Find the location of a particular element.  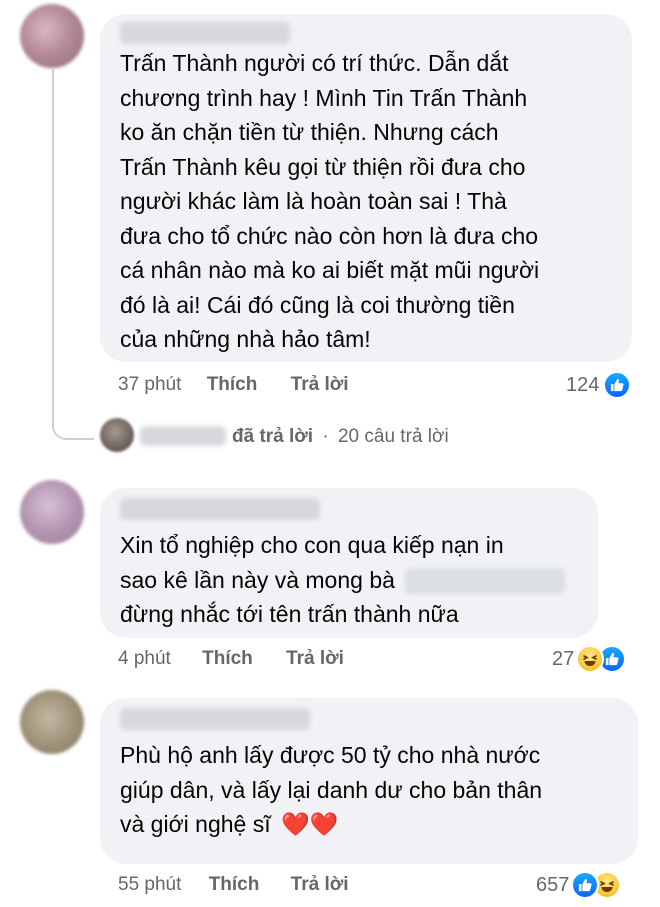

timestamp: 37 phút is located at coordinates (149, 384).